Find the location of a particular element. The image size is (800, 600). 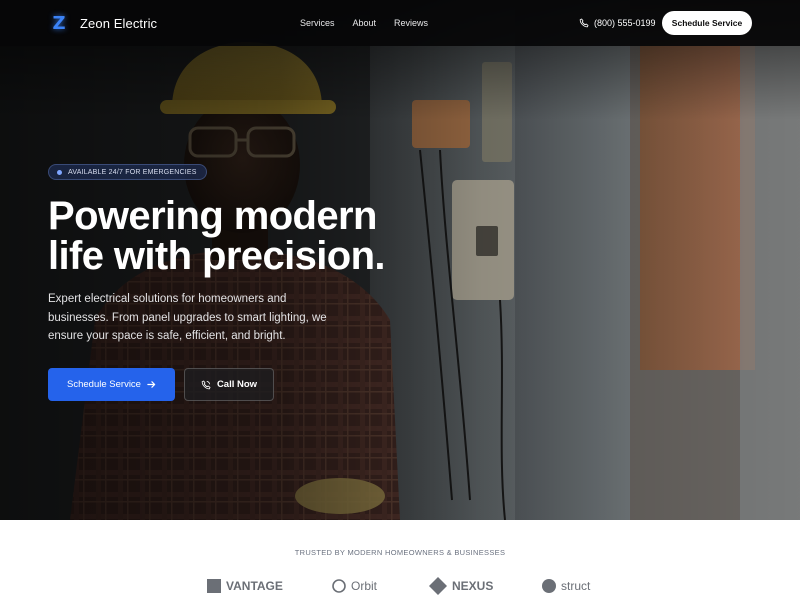

logo-vantage: VANTAGE is located at coordinates (245, 586).